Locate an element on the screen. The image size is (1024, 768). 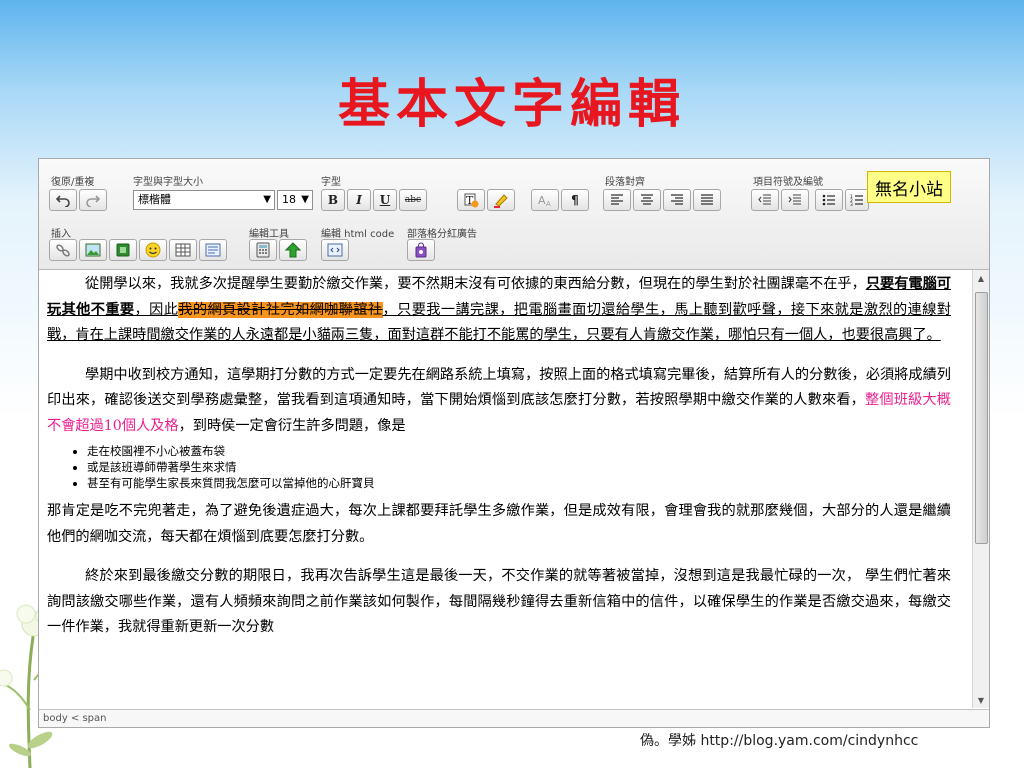
align-justify-icon is located at coordinates (707, 199).